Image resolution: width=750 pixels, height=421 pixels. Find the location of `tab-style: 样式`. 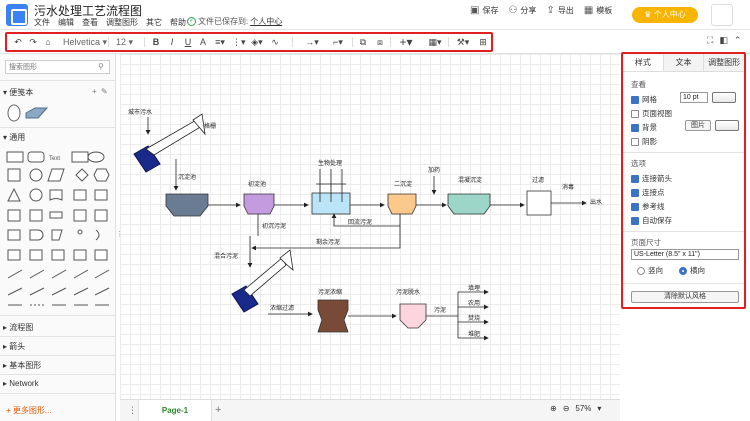

tab-style: 样式 is located at coordinates (643, 62).